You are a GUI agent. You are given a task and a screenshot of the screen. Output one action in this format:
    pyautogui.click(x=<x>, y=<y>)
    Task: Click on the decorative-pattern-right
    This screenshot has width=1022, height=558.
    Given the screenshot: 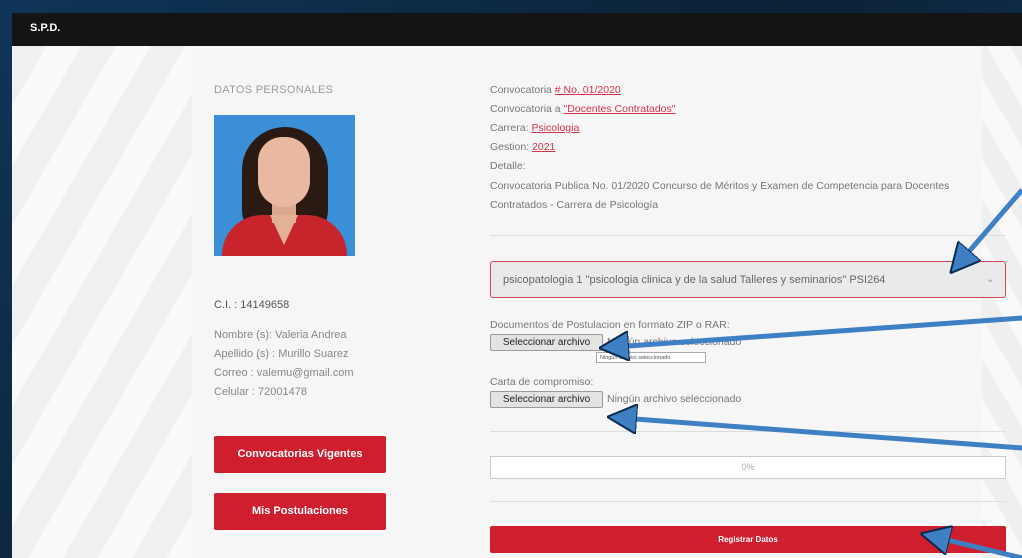 What is the action you would take?
    pyautogui.click(x=1002, y=302)
    